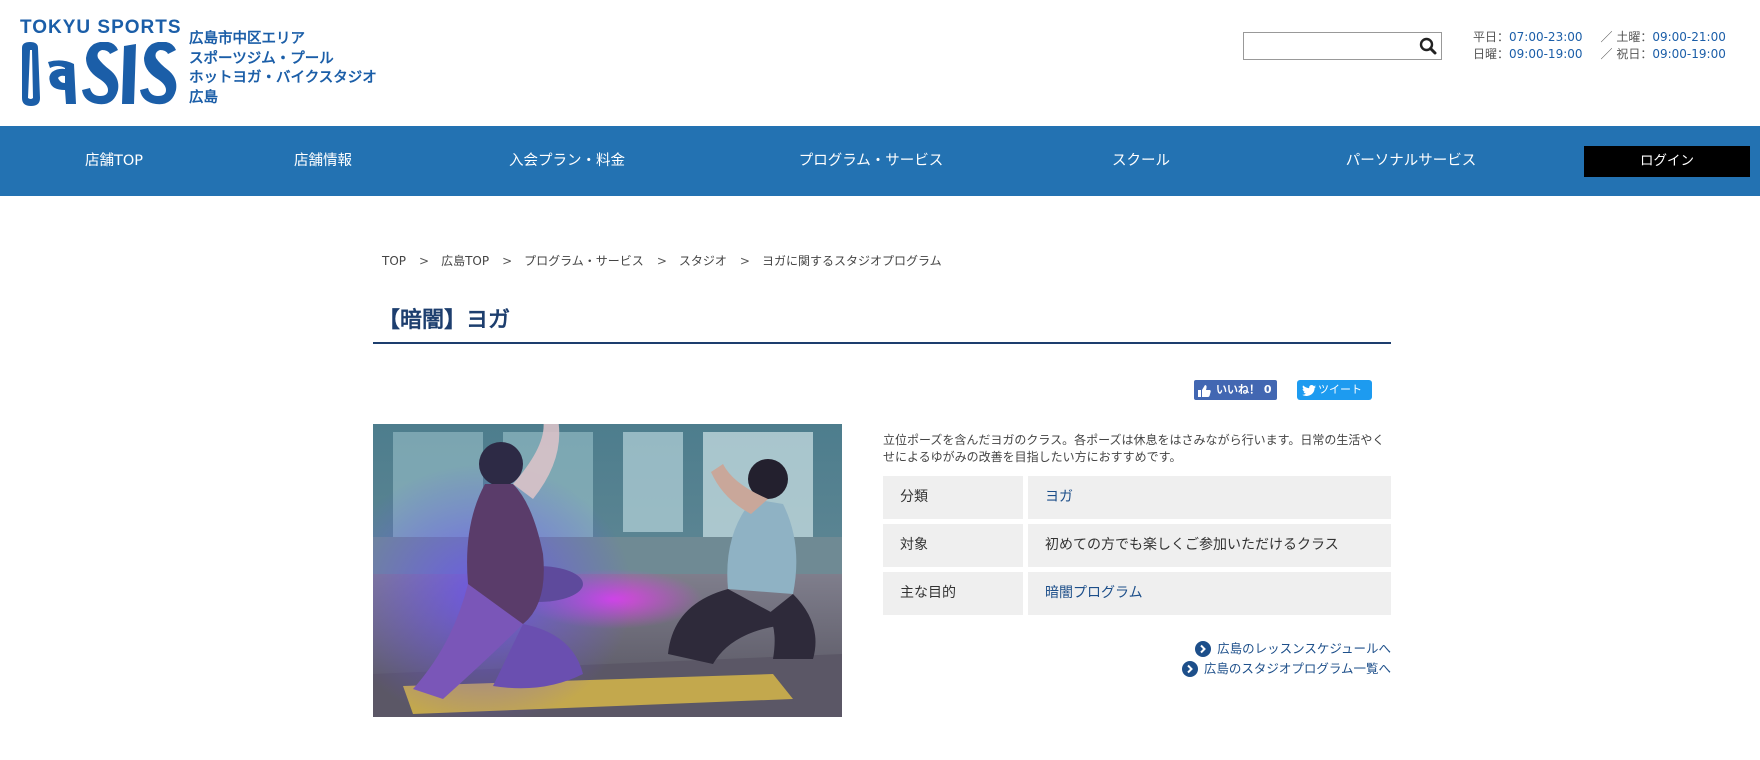  What do you see at coordinates (261, 58) in the screenshot?
I see `store-line-gym: スポーツジム・プール` at bounding box center [261, 58].